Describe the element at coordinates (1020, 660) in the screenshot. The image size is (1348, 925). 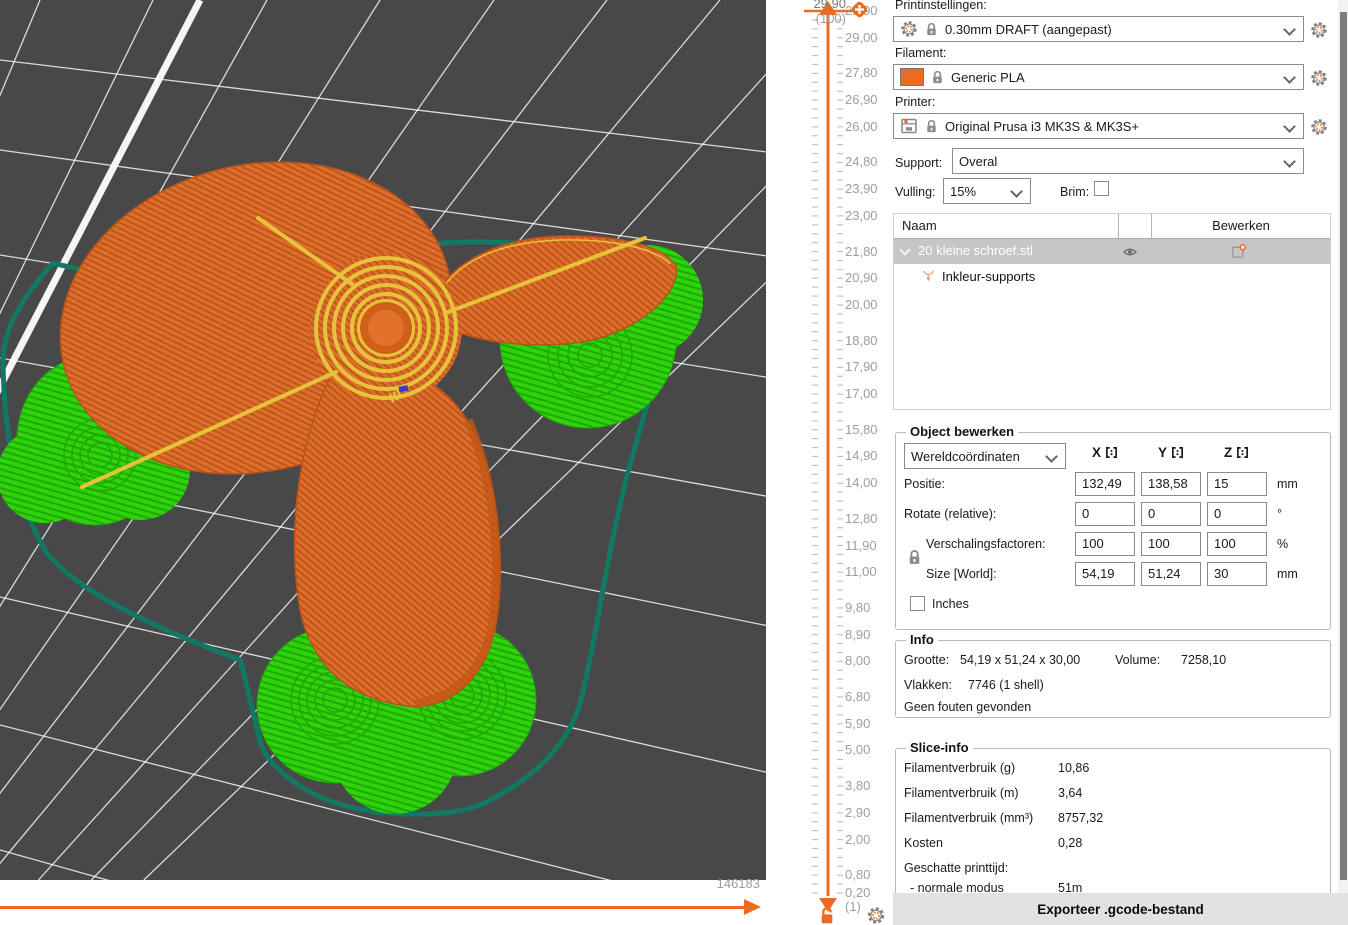
I see `size-info-value: 54,19 x 51,24 x 30,00` at that location.